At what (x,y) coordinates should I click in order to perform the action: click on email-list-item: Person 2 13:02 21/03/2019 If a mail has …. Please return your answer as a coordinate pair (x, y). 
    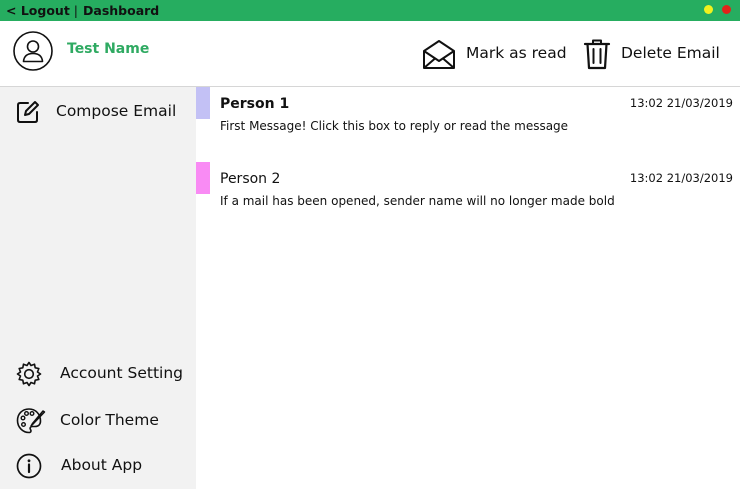
    Looking at the image, I should click on (468, 192).